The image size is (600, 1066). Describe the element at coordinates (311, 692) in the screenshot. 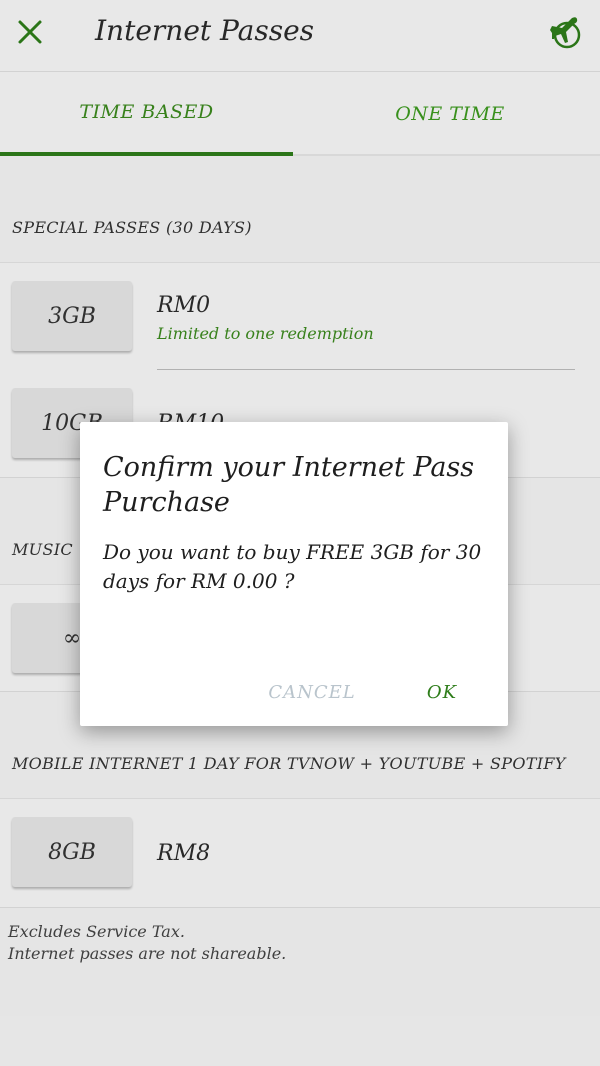

I see `cancel-button: CANCEL` at that location.